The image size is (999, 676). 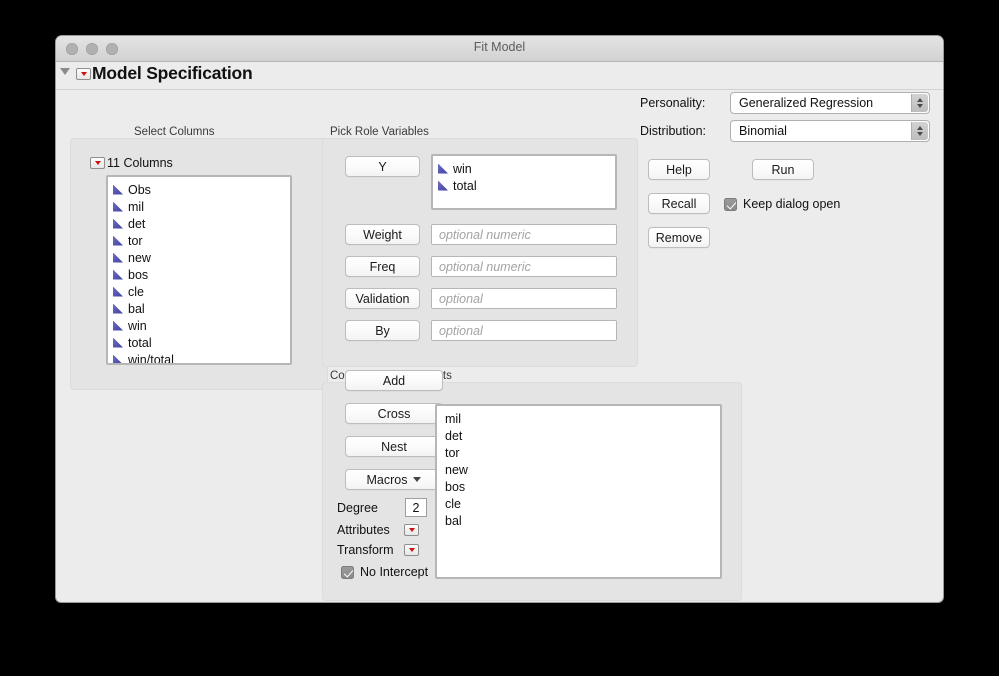 I want to click on column-list-item: new, so click(x=199, y=257).